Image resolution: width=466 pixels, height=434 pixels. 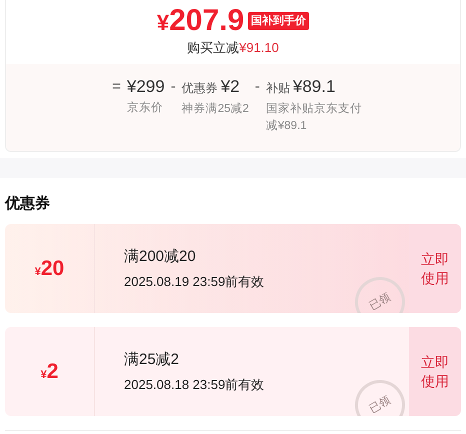 What do you see at coordinates (200, 88) in the screenshot?
I see `breakdown-label: 优惠券` at bounding box center [200, 88].